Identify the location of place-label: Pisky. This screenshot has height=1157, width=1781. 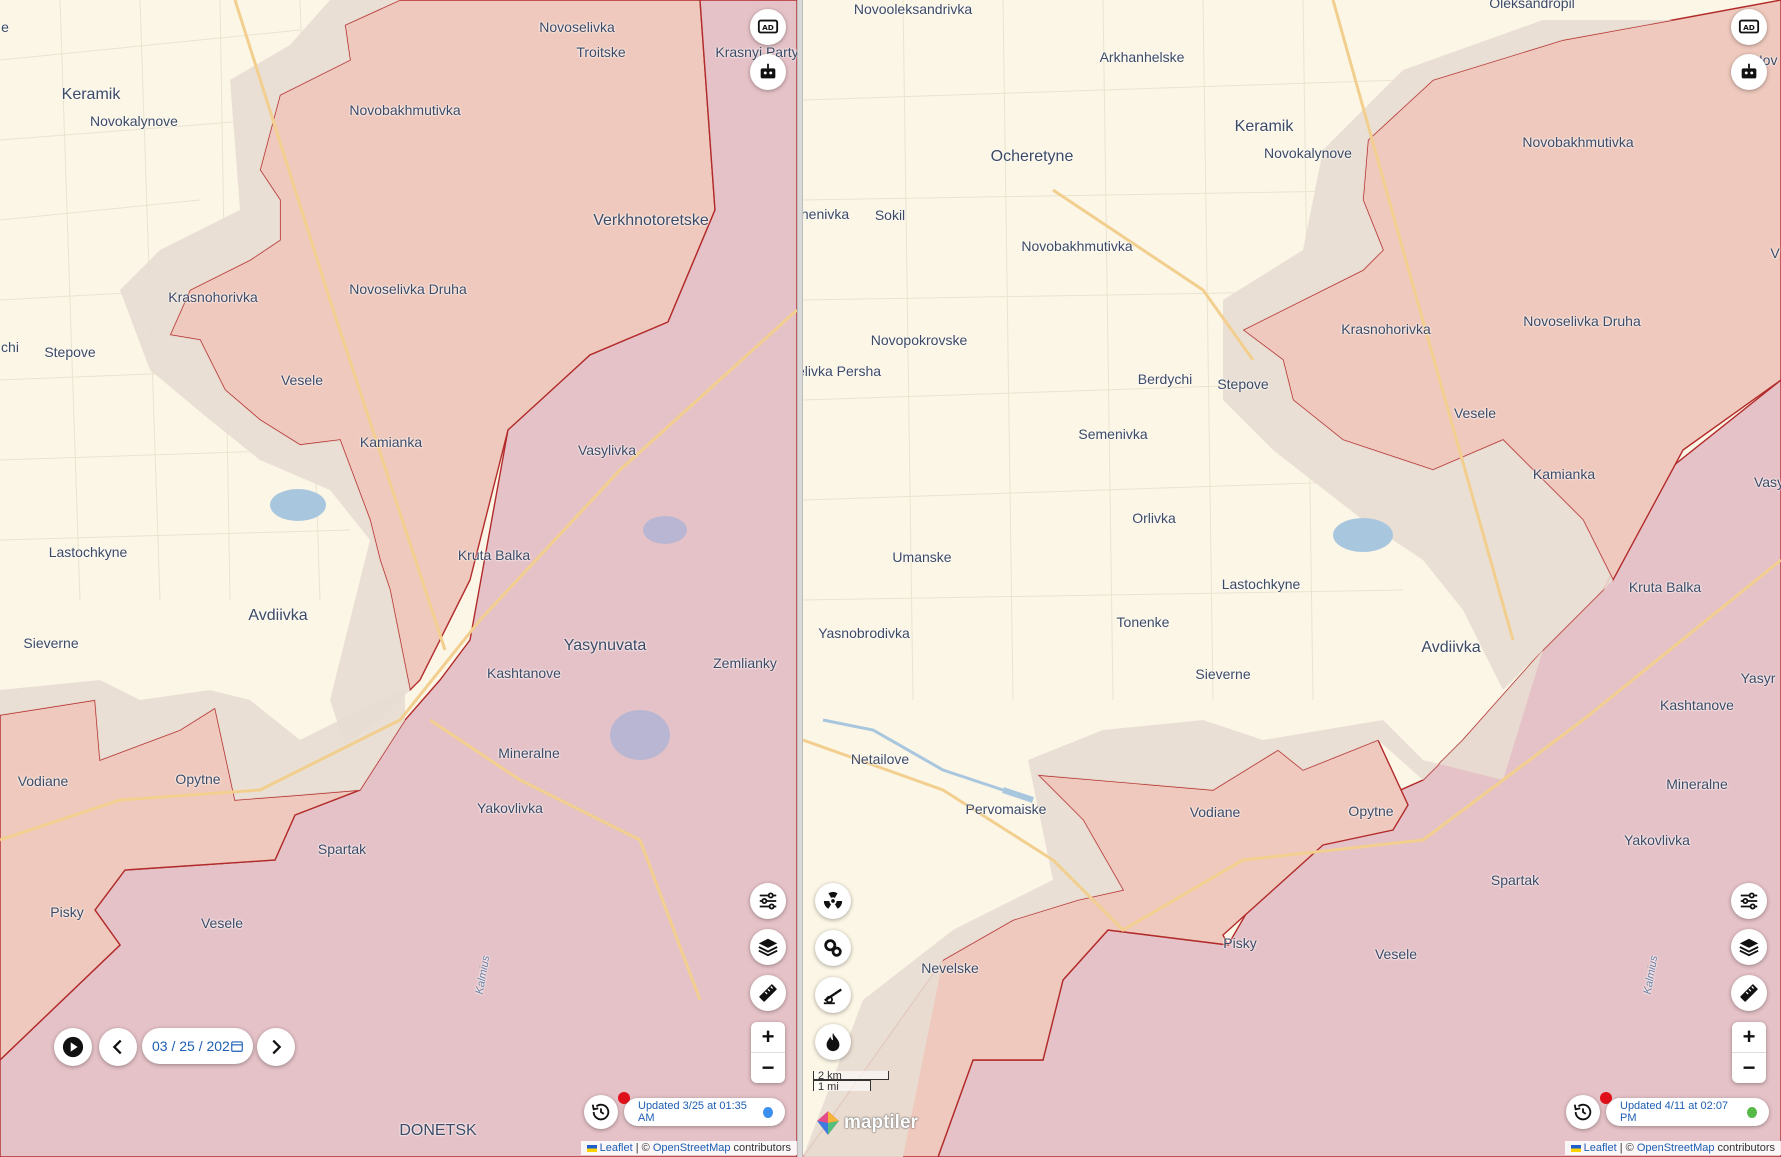
(1240, 943).